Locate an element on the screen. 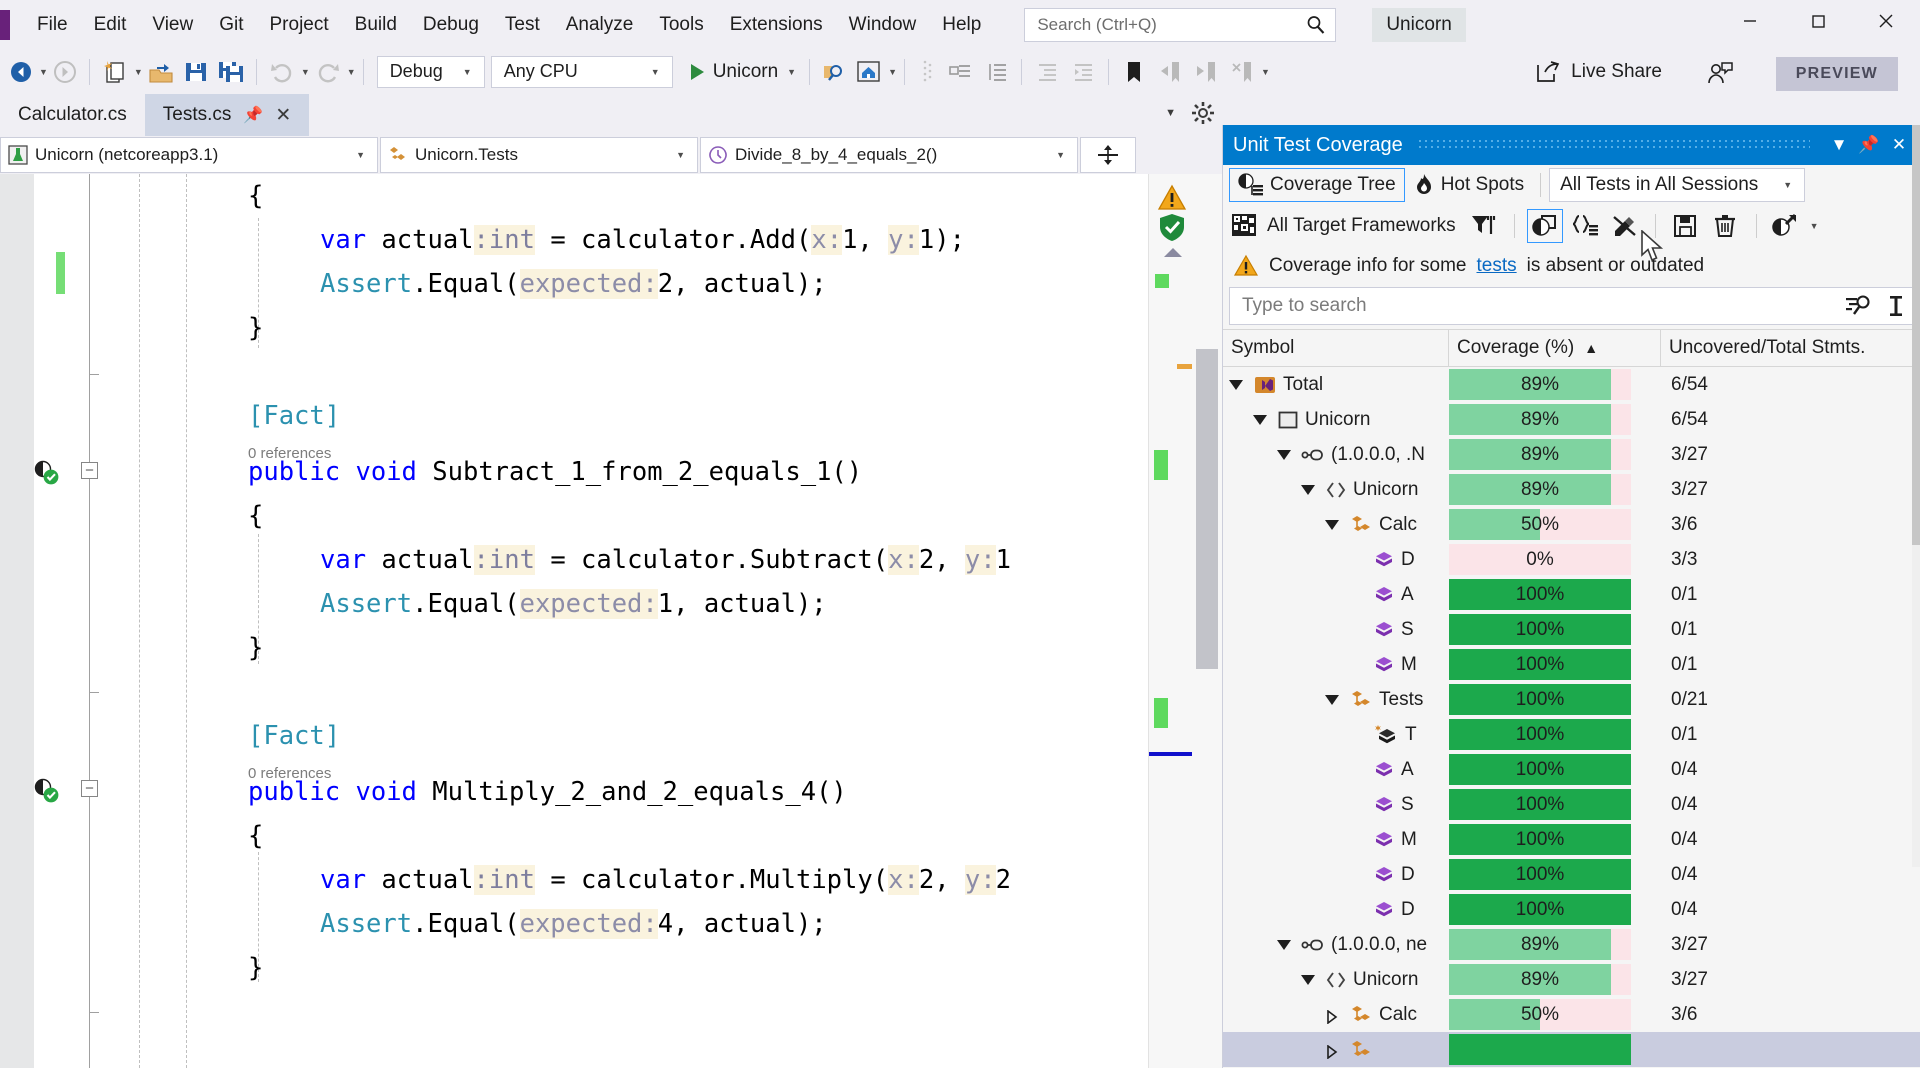  coverage-tree-row: S 100% 0/1 is located at coordinates (1571, 629).